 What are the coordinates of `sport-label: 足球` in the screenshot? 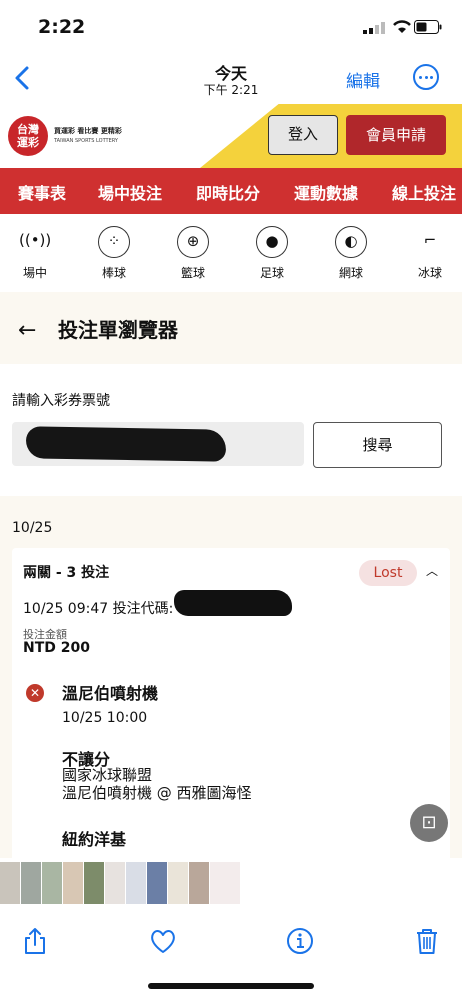 It's located at (271, 273).